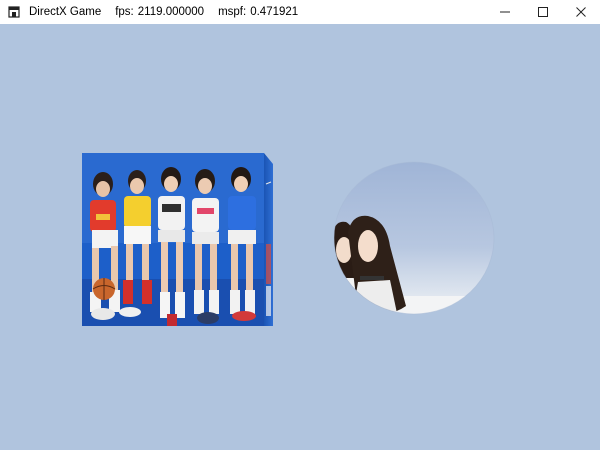  I want to click on game-window-icon, so click(14, 12).